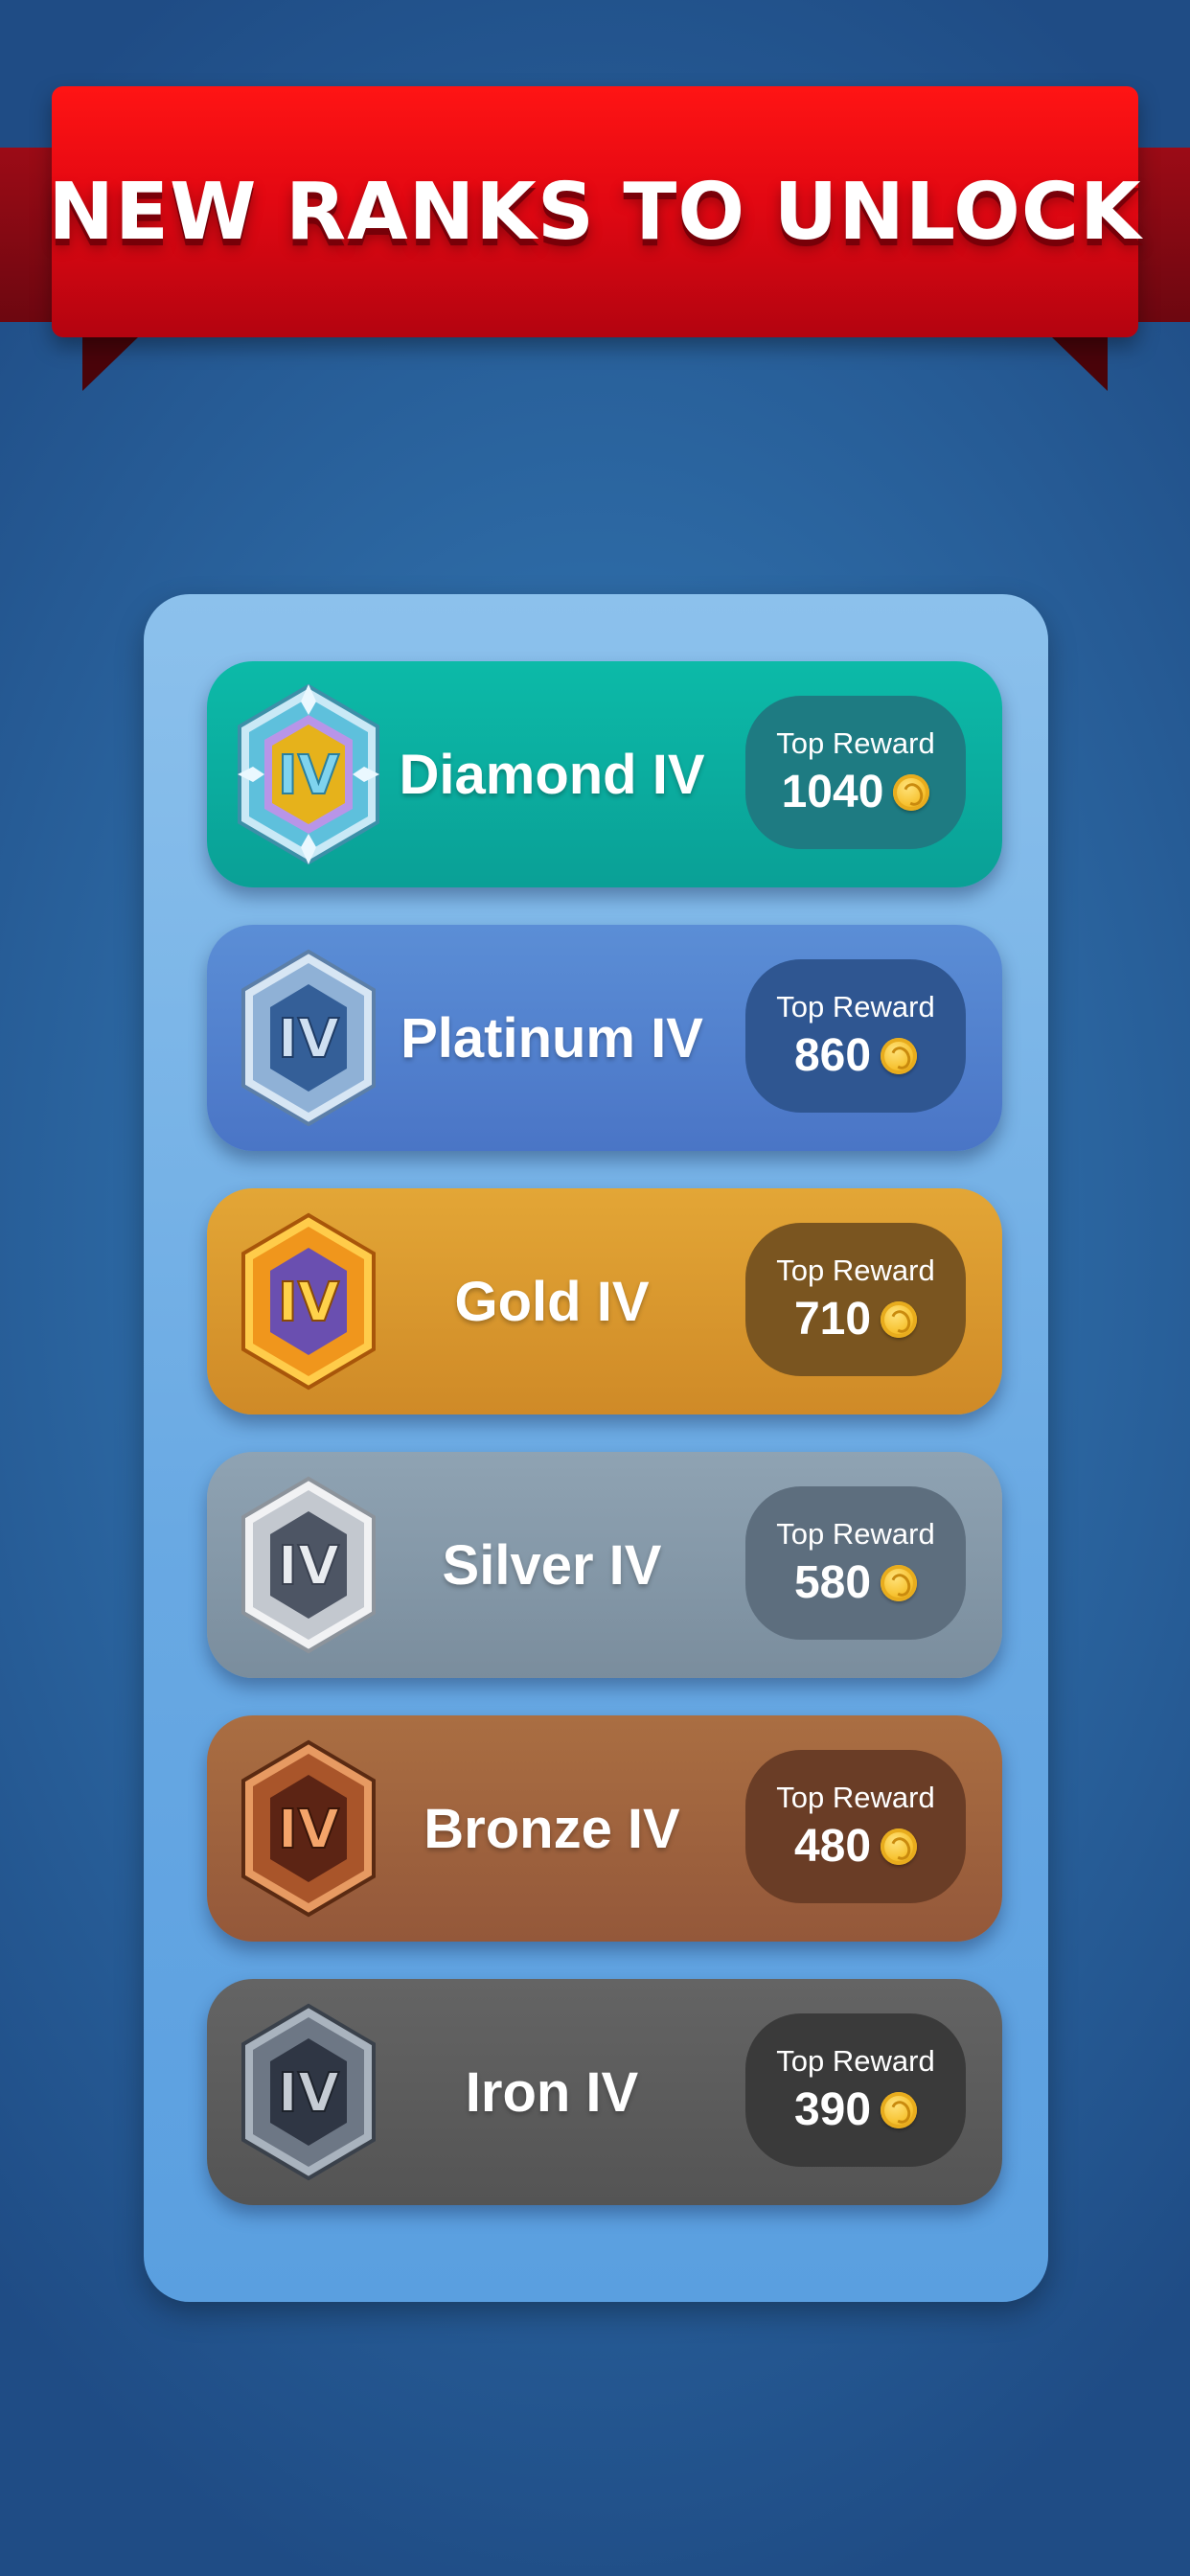 This screenshot has height=2576, width=1190. Describe the element at coordinates (552, 774) in the screenshot. I see `rank-name: Diamond IV` at that location.